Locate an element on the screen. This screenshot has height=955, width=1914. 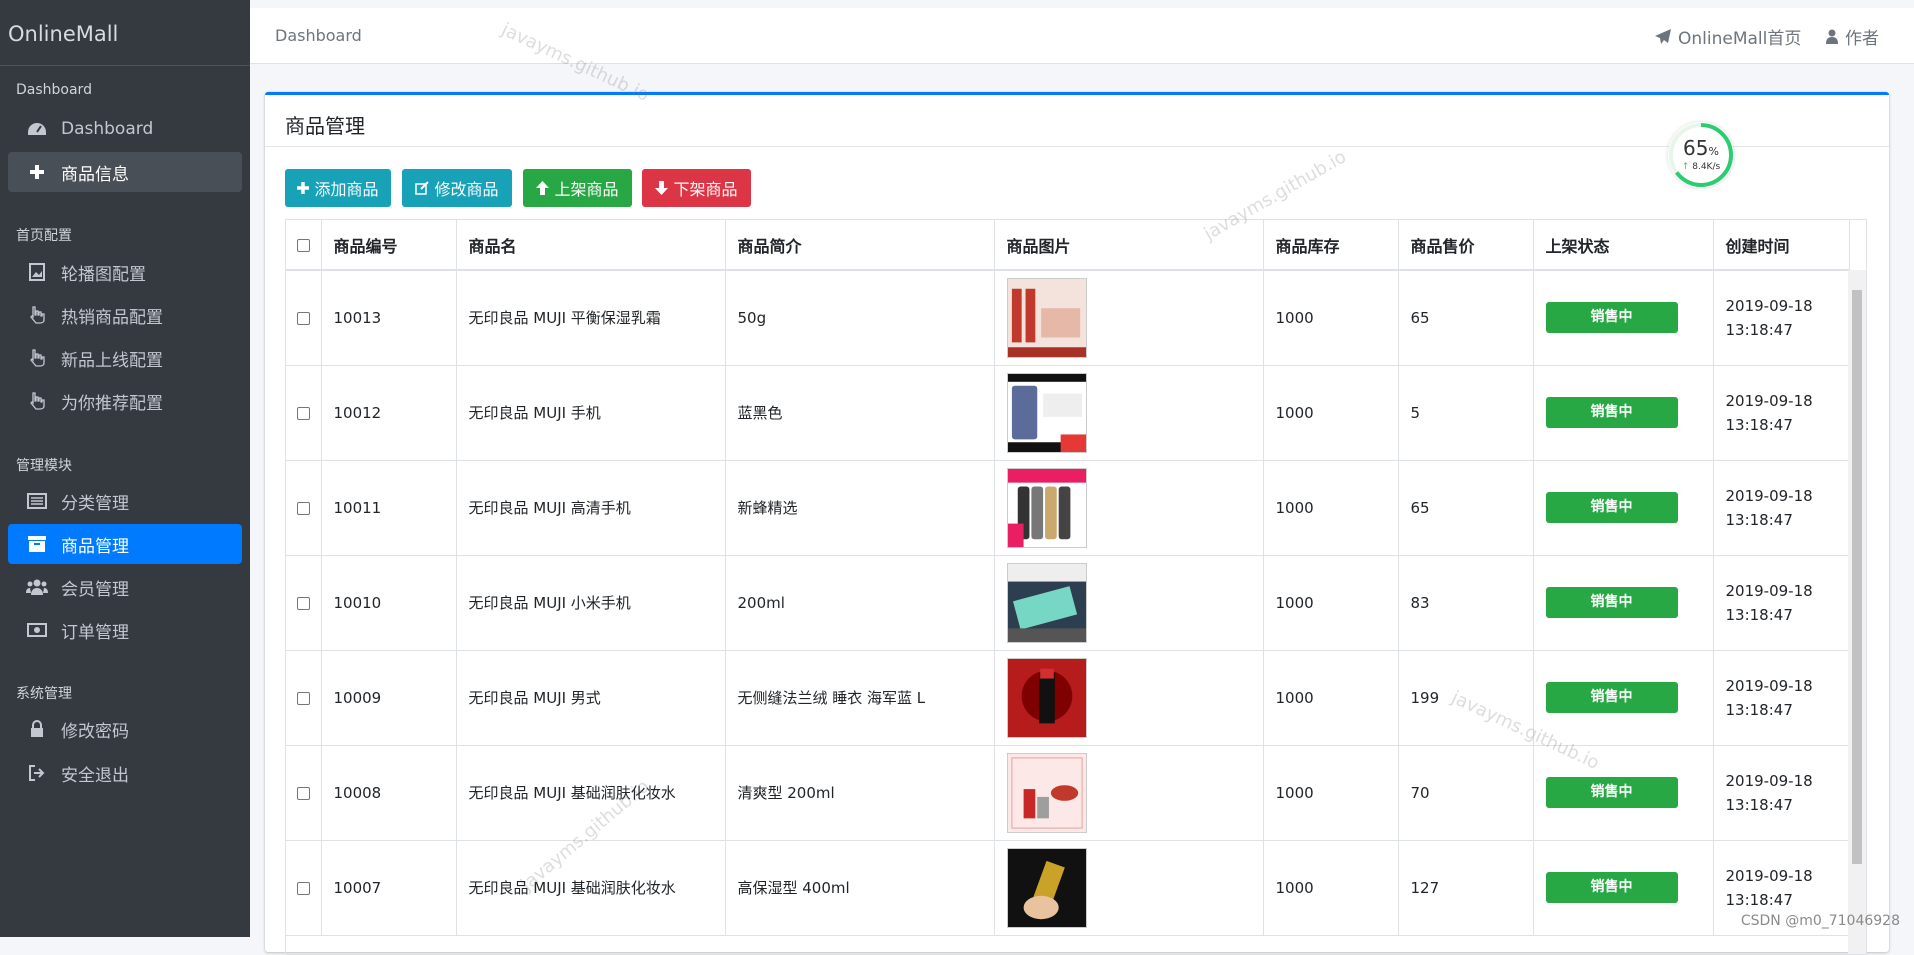
table-scrollbar is located at coordinates (1857, 612).